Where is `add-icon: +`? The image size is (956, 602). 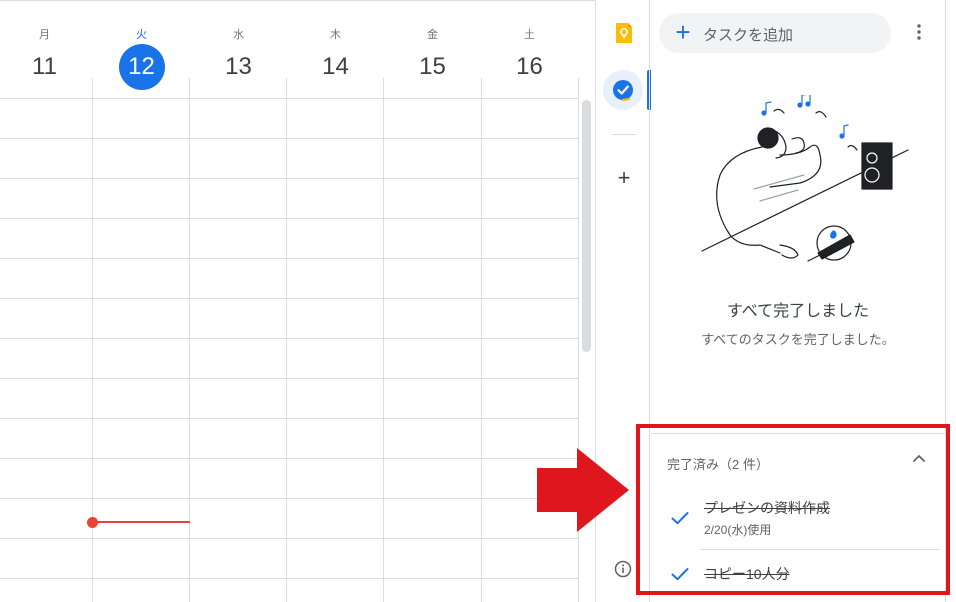
add-icon: + is located at coordinates (624, 178).